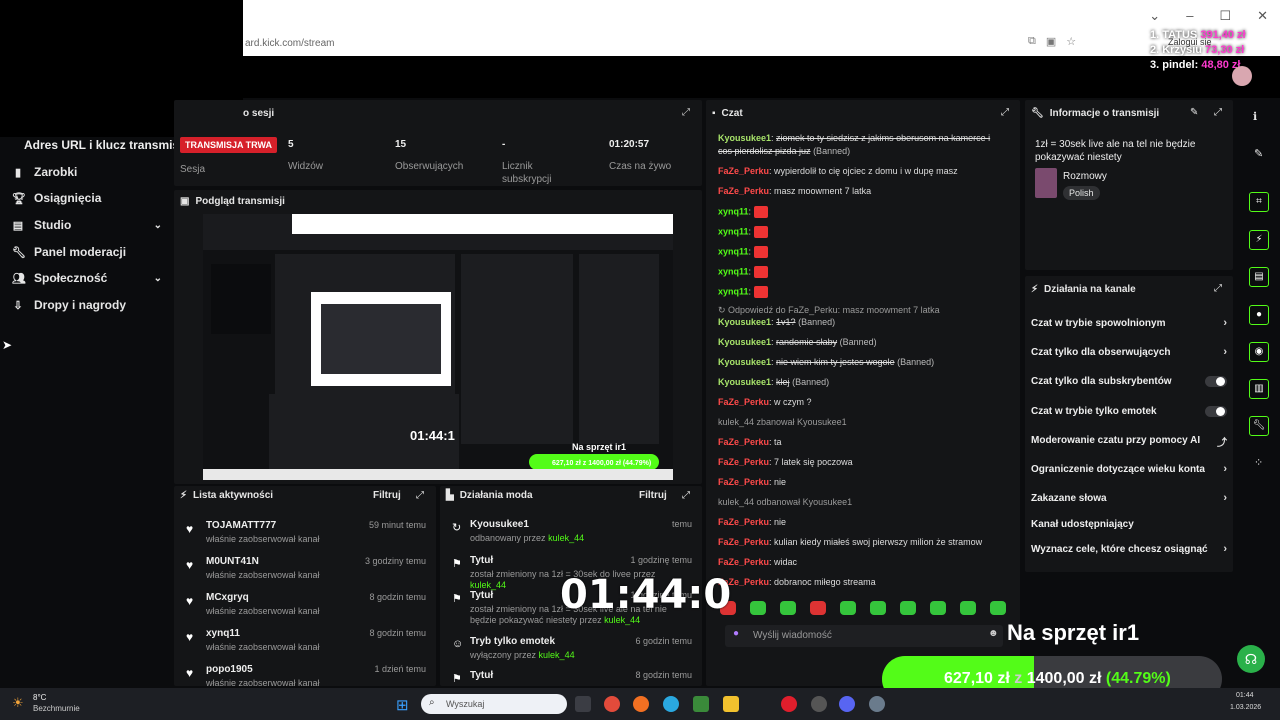 Image resolution: width=1280 pixels, height=720 pixels. Describe the element at coordinates (1255, 116) in the screenshot. I see `info-icon: ℹ` at that location.